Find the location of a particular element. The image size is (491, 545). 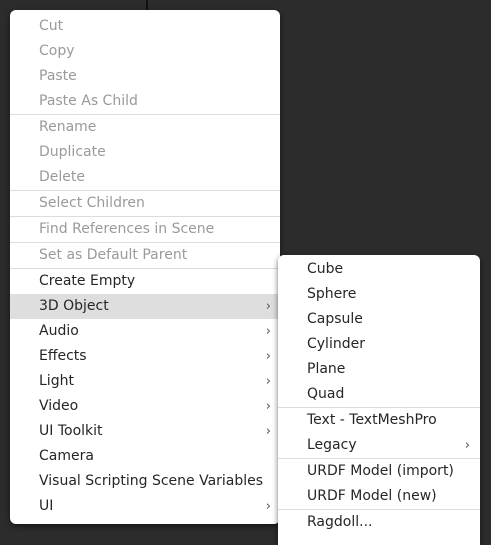

menu-item-cut: Cut is located at coordinates (145, 26).